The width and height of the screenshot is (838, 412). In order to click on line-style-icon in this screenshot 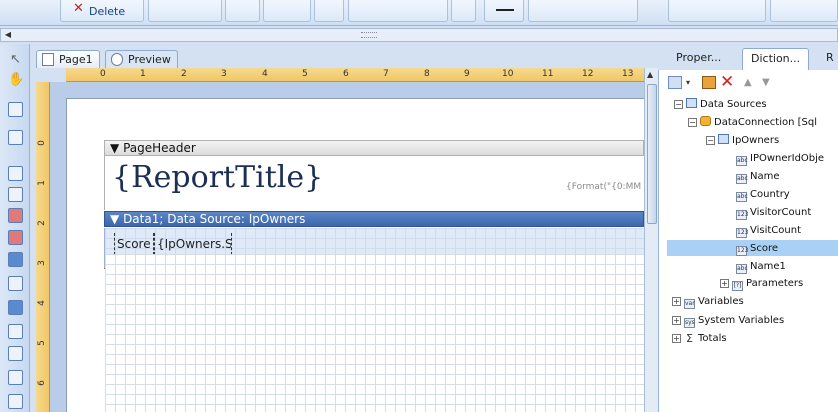, I will do `click(505, 10)`.